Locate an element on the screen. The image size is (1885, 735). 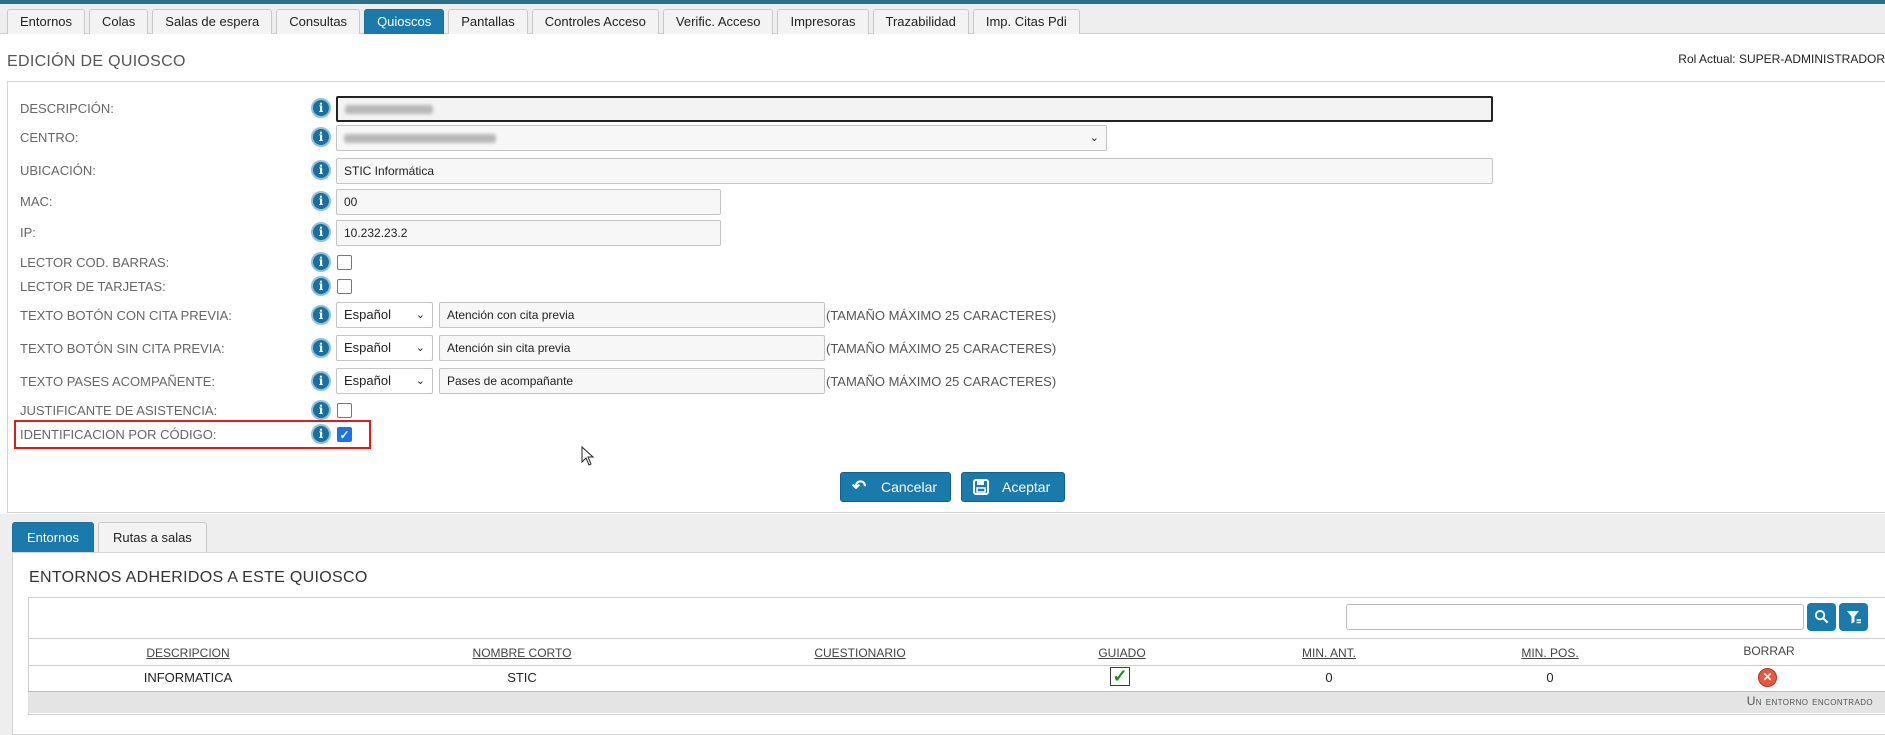
pases-text-input is located at coordinates (632, 381).